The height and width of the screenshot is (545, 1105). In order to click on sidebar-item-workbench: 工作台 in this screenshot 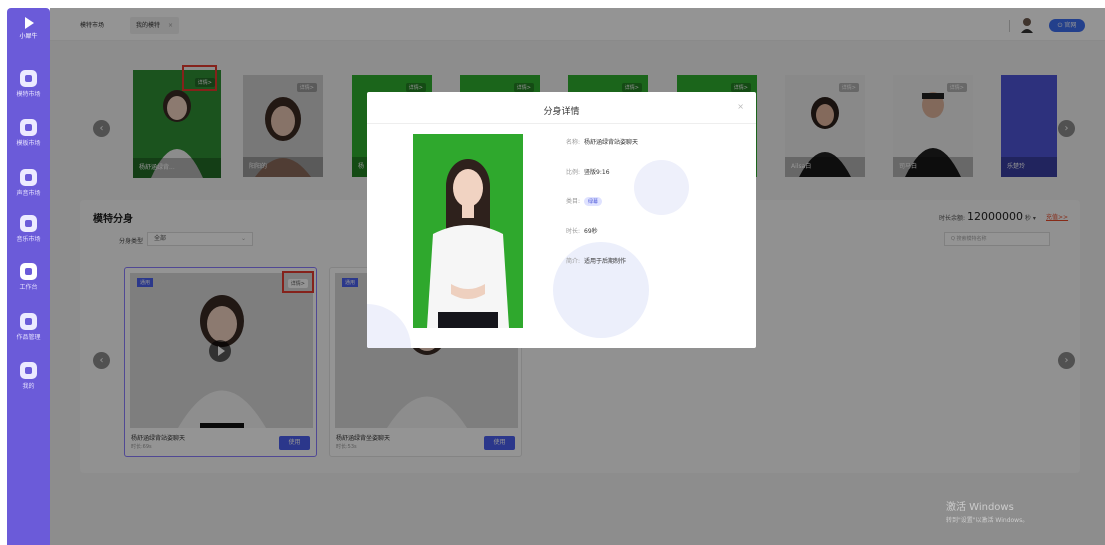, I will do `click(28, 277)`.